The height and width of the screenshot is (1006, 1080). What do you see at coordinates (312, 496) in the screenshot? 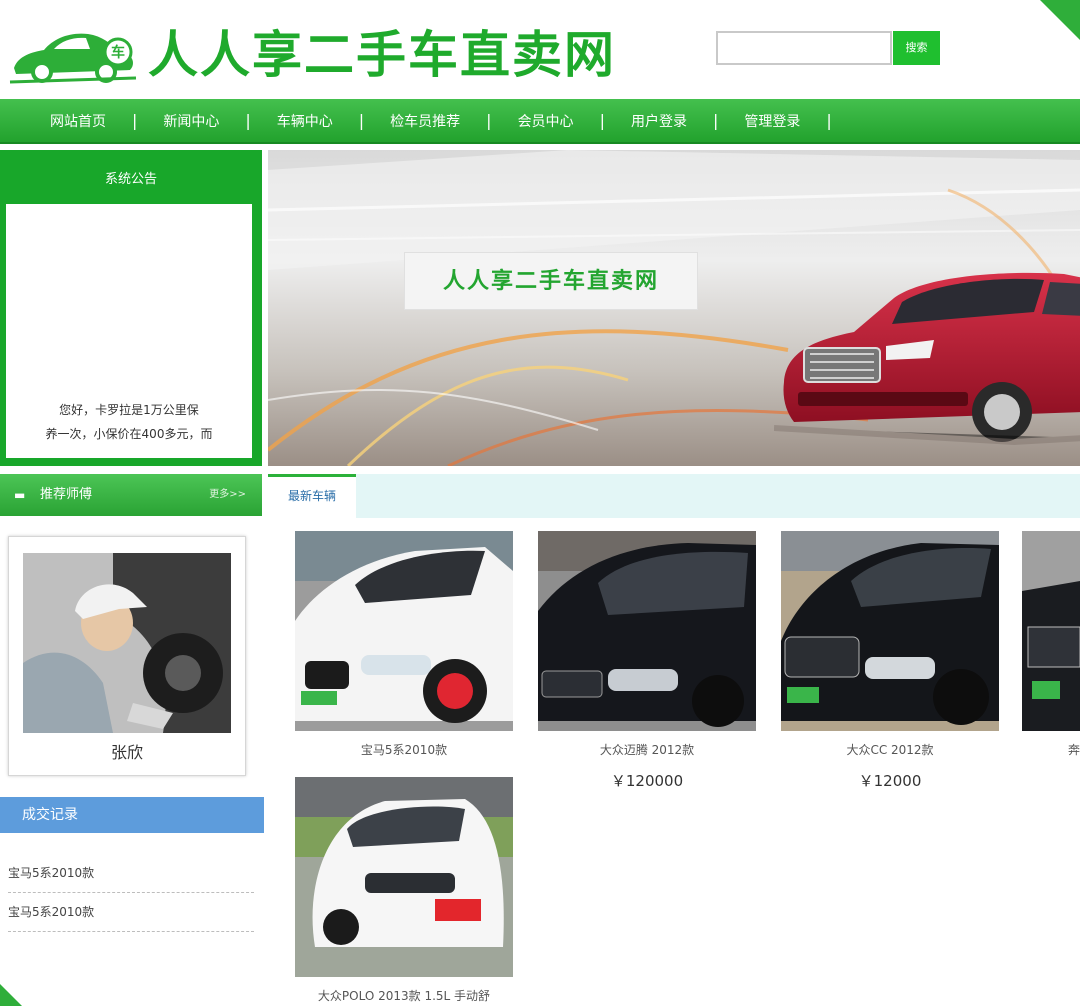
I see `tab-newest-vehicles: 最新车辆` at bounding box center [312, 496].